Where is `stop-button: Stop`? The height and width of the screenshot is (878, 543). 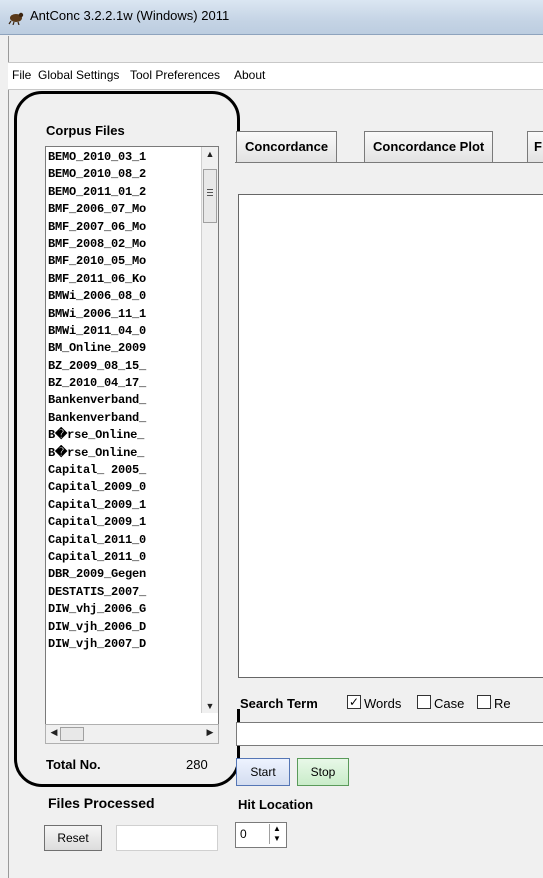
stop-button: Stop is located at coordinates (323, 772).